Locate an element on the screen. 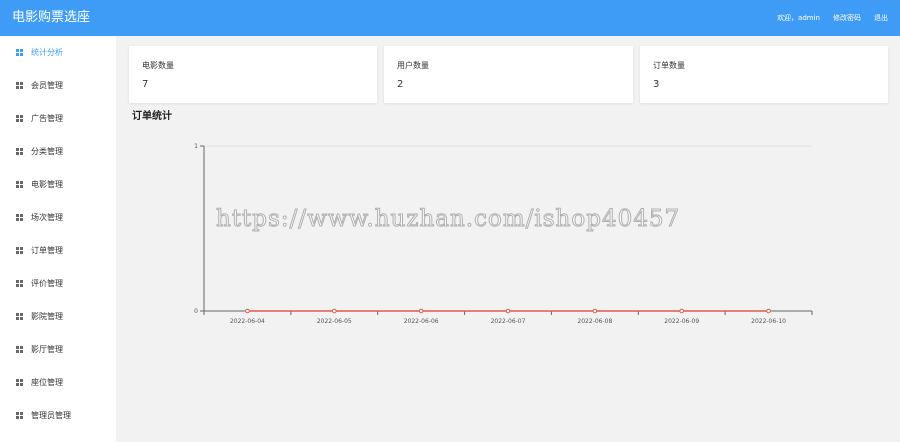 The image size is (900, 442). card-title: 电影数量 is located at coordinates (158, 65).